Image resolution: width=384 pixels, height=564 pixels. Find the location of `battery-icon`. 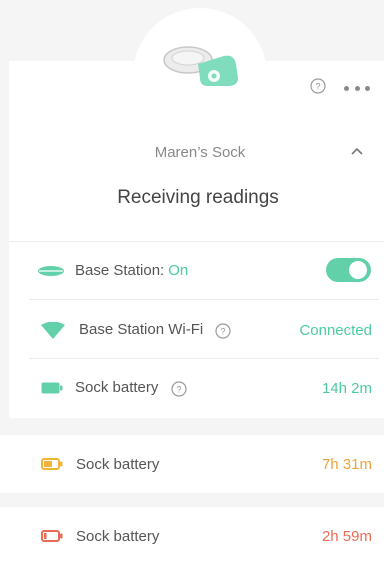

battery-icon is located at coordinates (52, 388).